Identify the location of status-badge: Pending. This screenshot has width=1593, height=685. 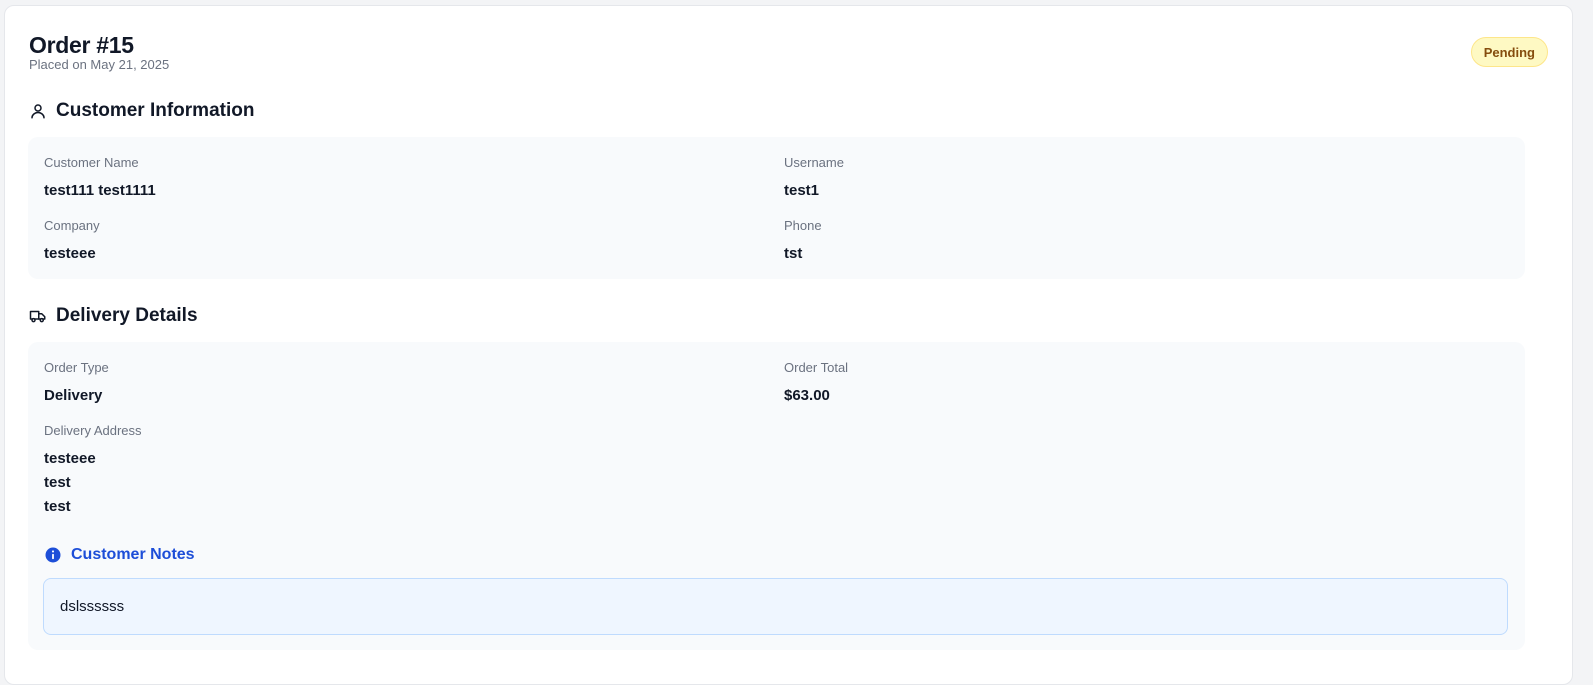
(1509, 52).